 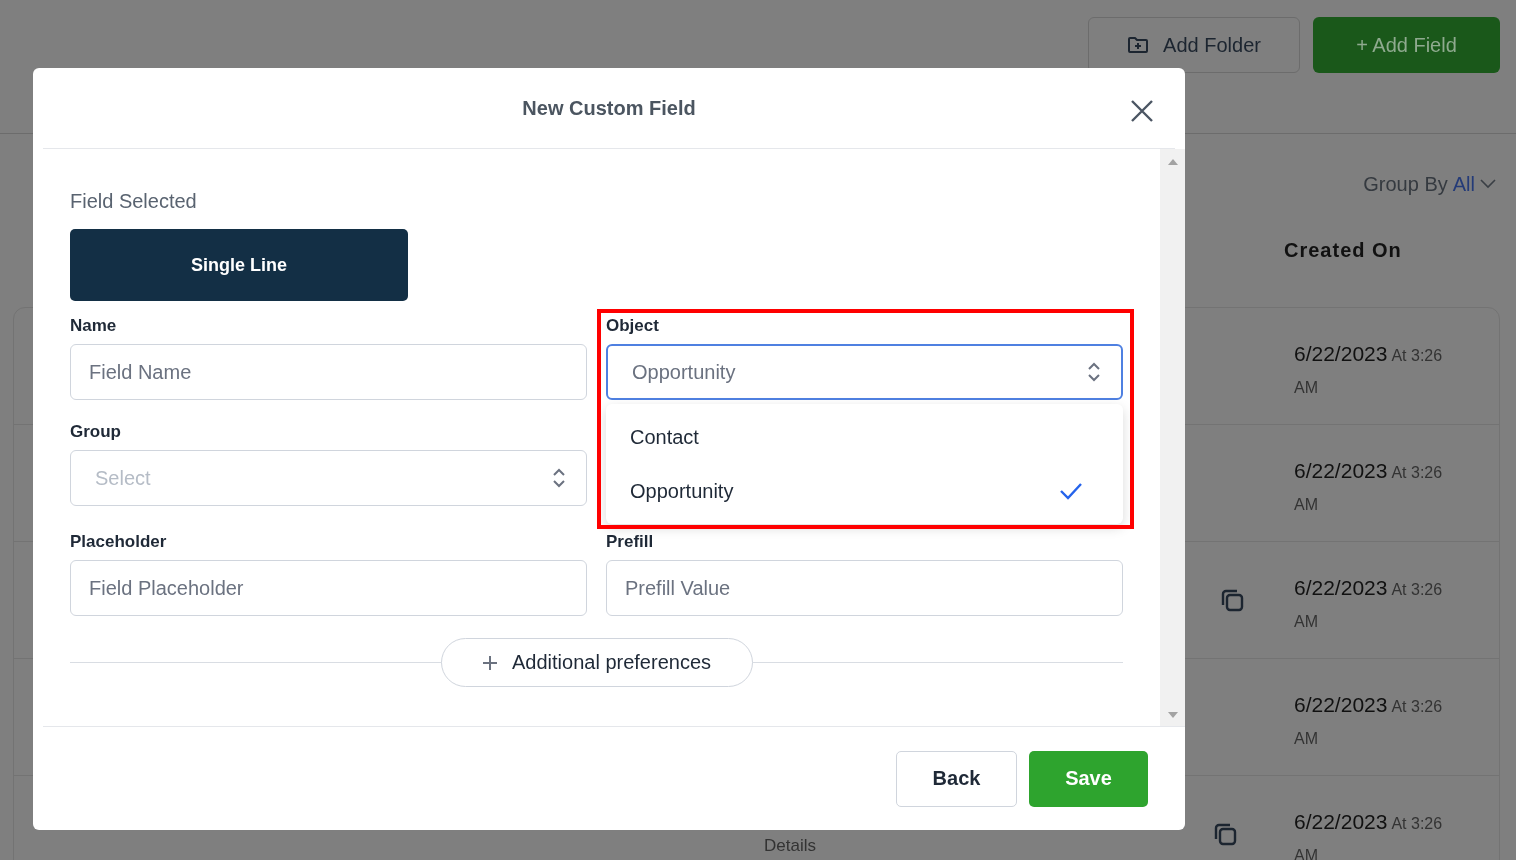 What do you see at coordinates (956, 778) in the screenshot?
I see `back-button: Back` at bounding box center [956, 778].